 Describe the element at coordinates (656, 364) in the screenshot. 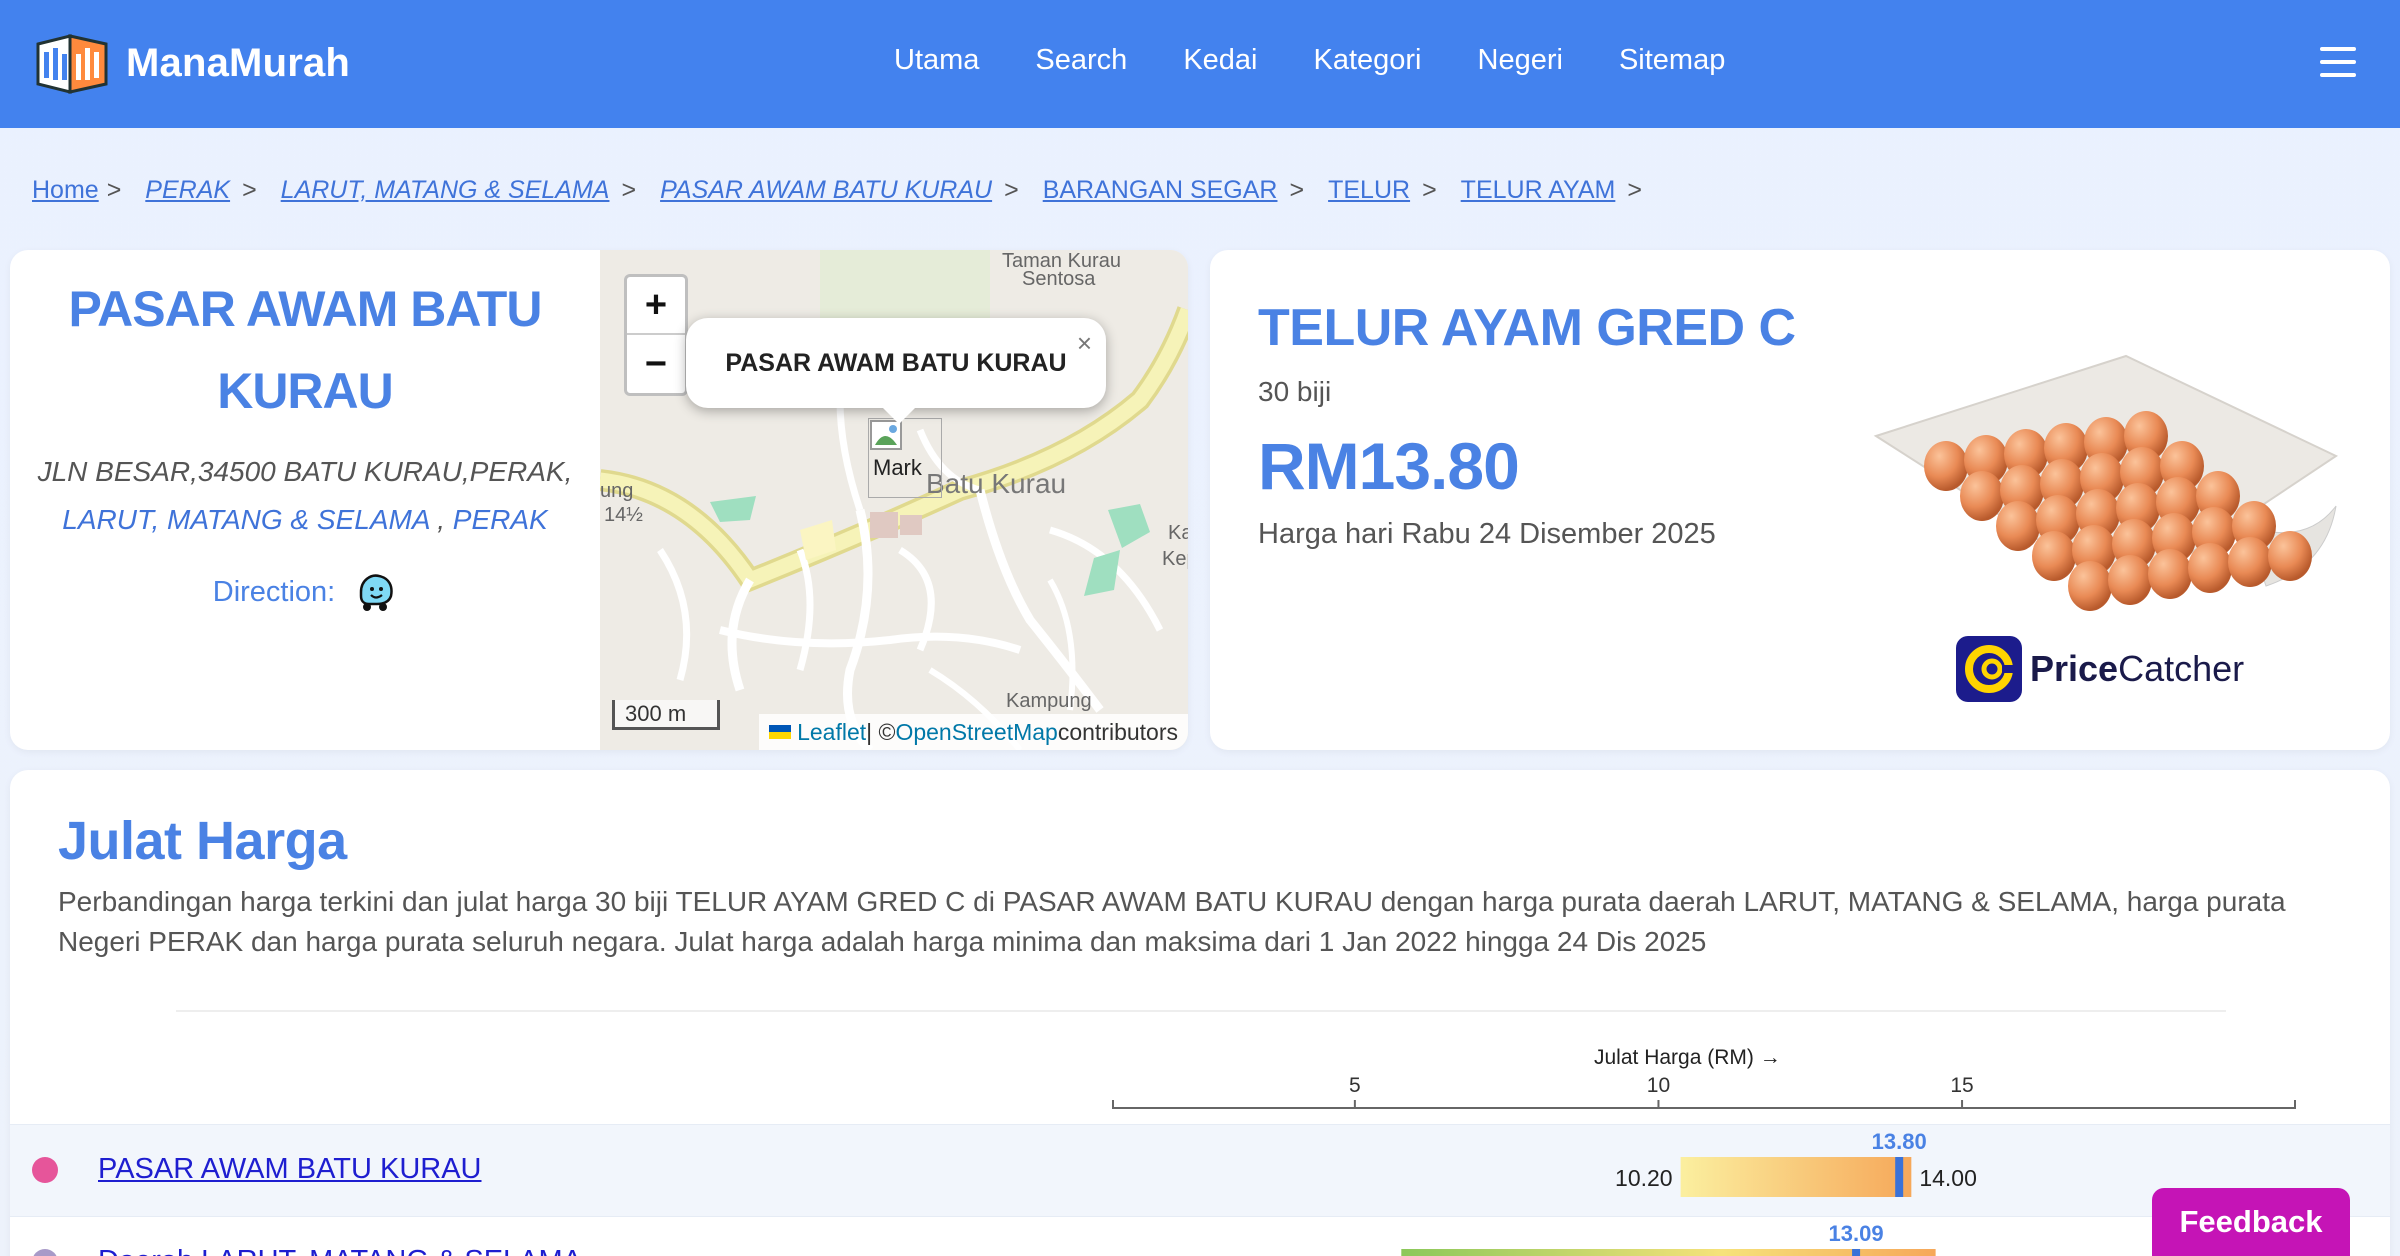

I see `zoom-out-button: −` at that location.